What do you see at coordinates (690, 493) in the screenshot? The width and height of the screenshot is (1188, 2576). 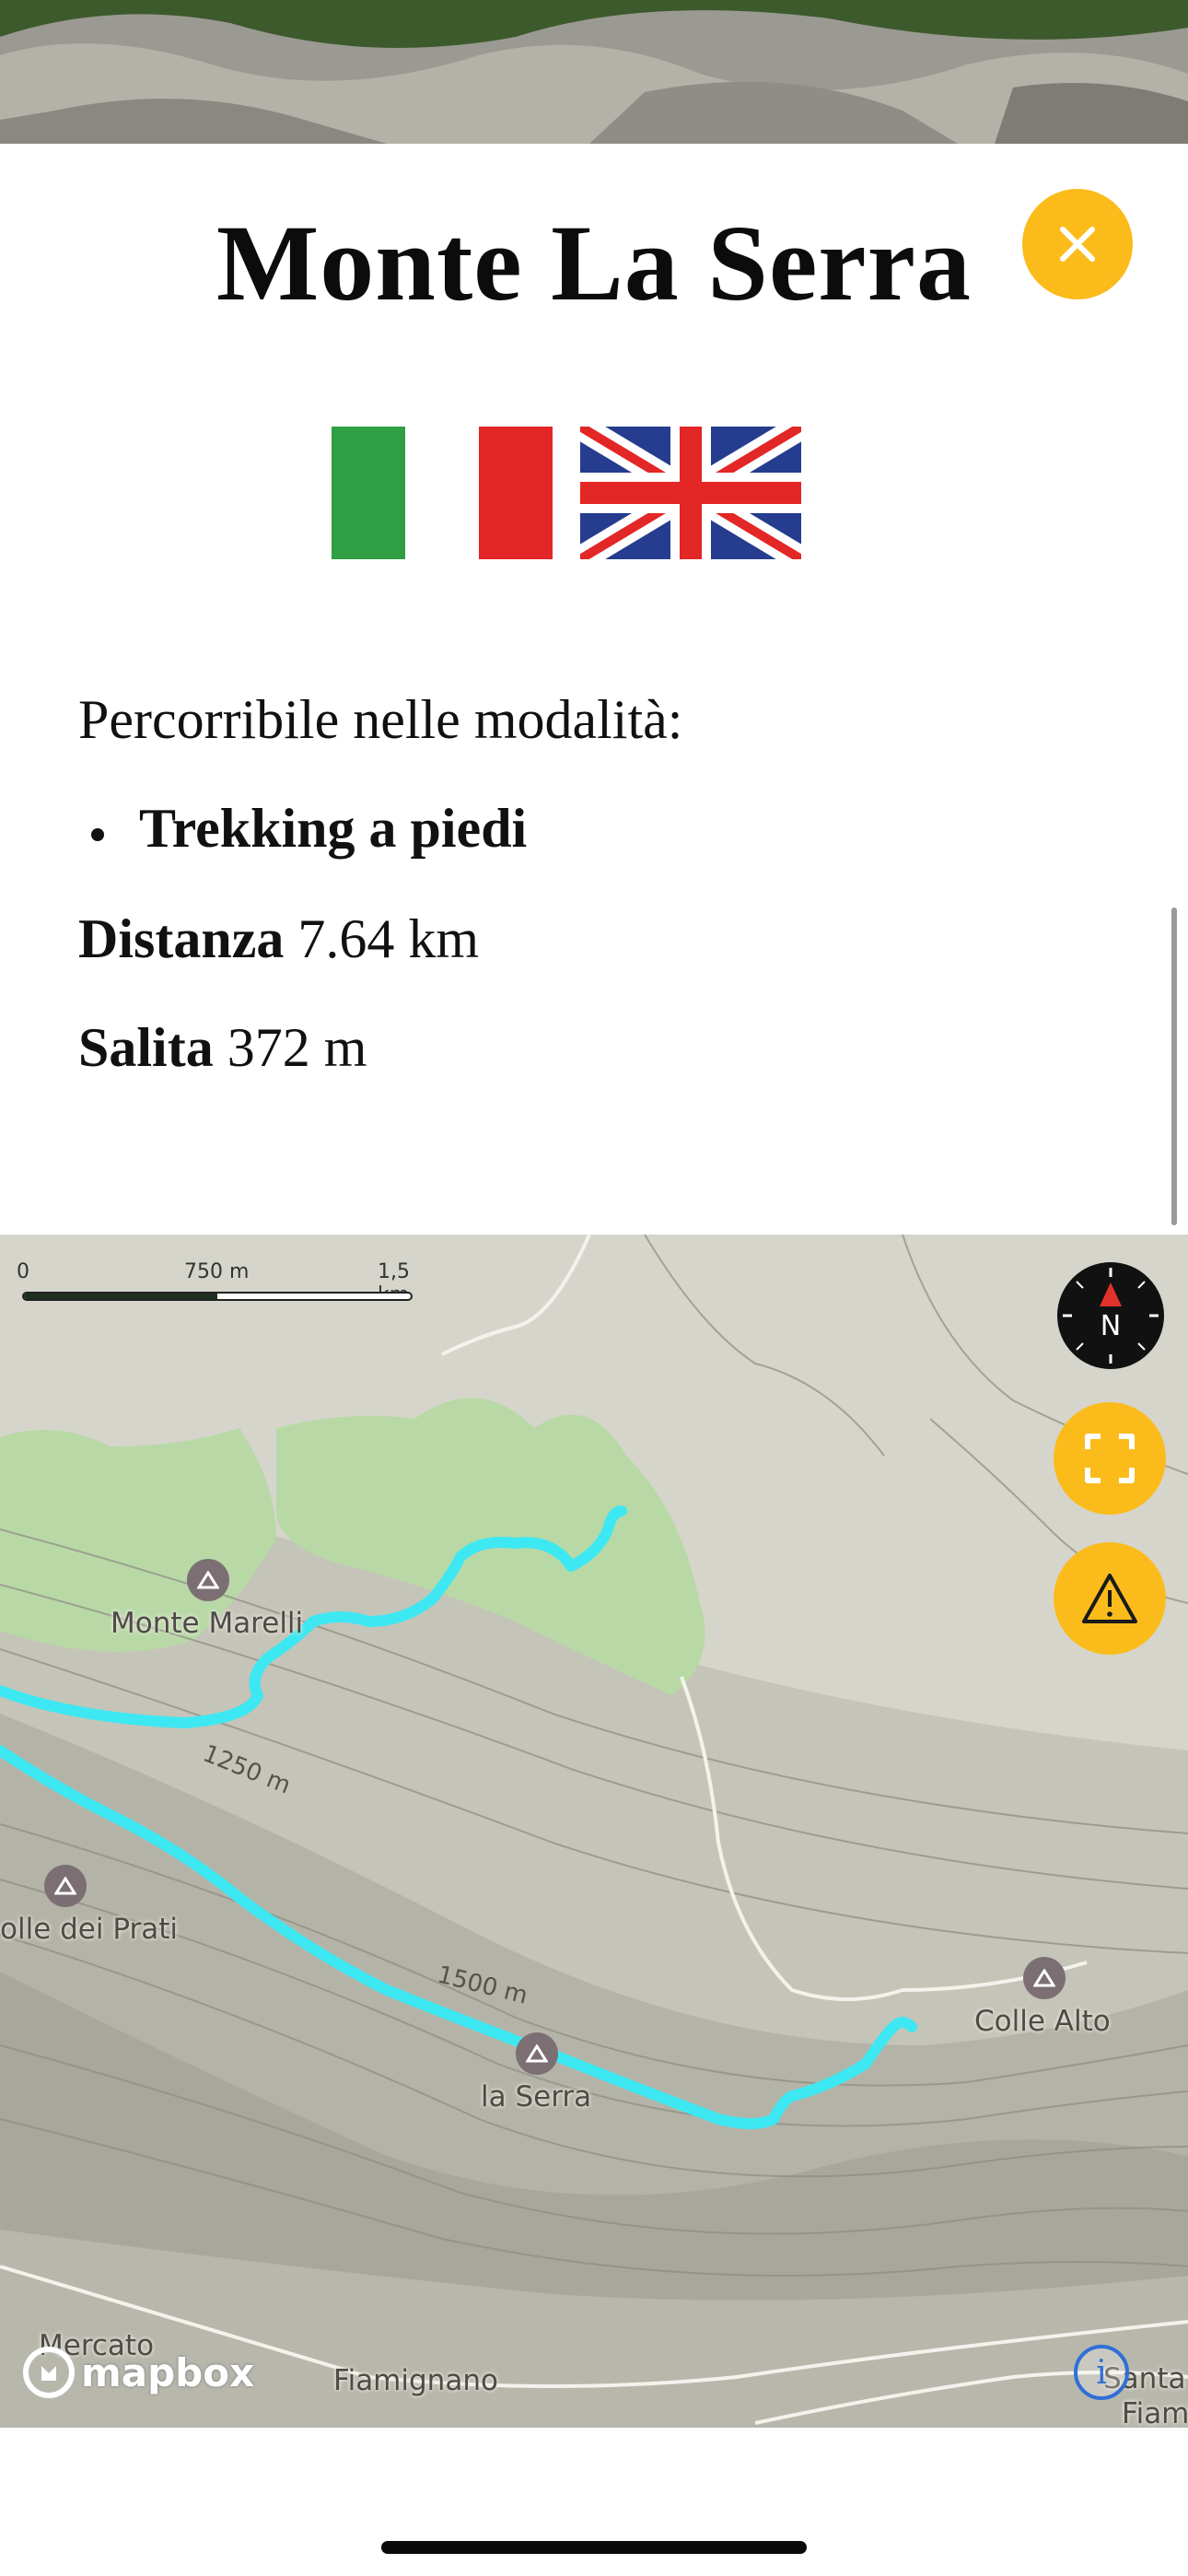 I see `uk-flag` at bounding box center [690, 493].